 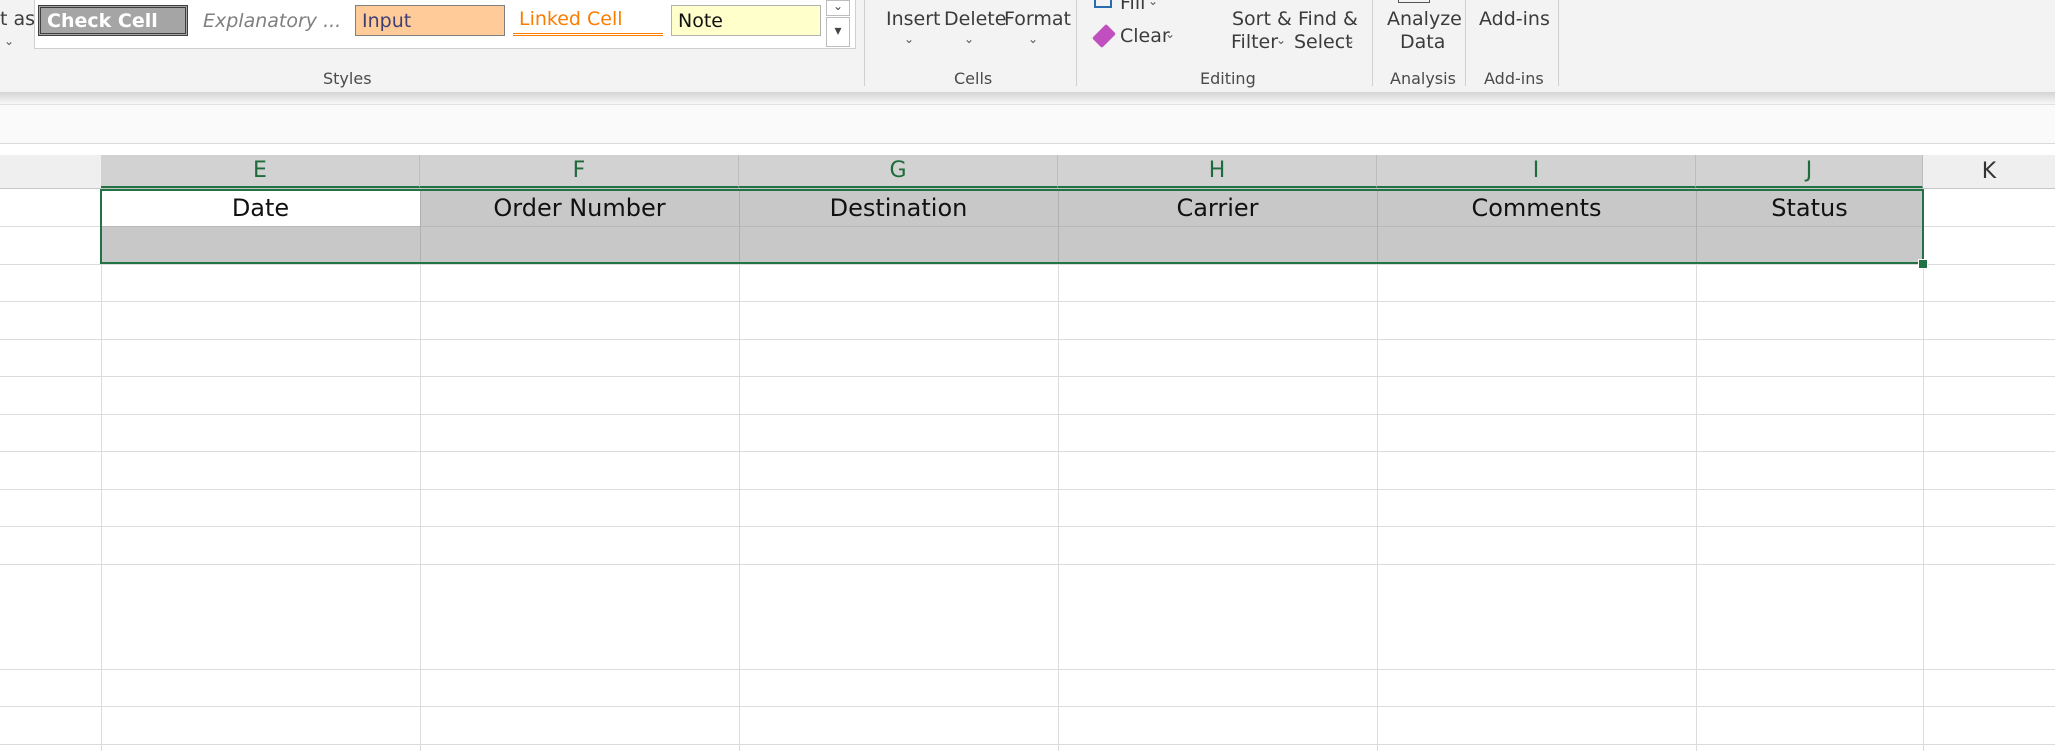 I want to click on format-button: Format, so click(x=1037, y=19).